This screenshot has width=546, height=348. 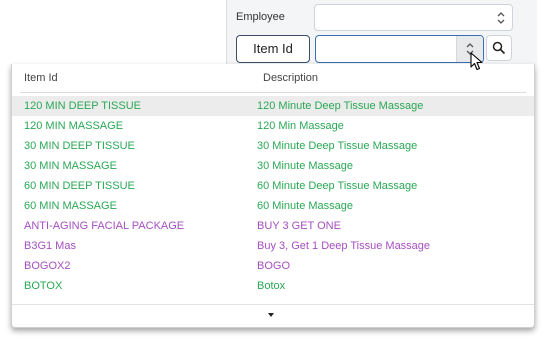 I want to click on column-header-description: Description, so click(x=291, y=78).